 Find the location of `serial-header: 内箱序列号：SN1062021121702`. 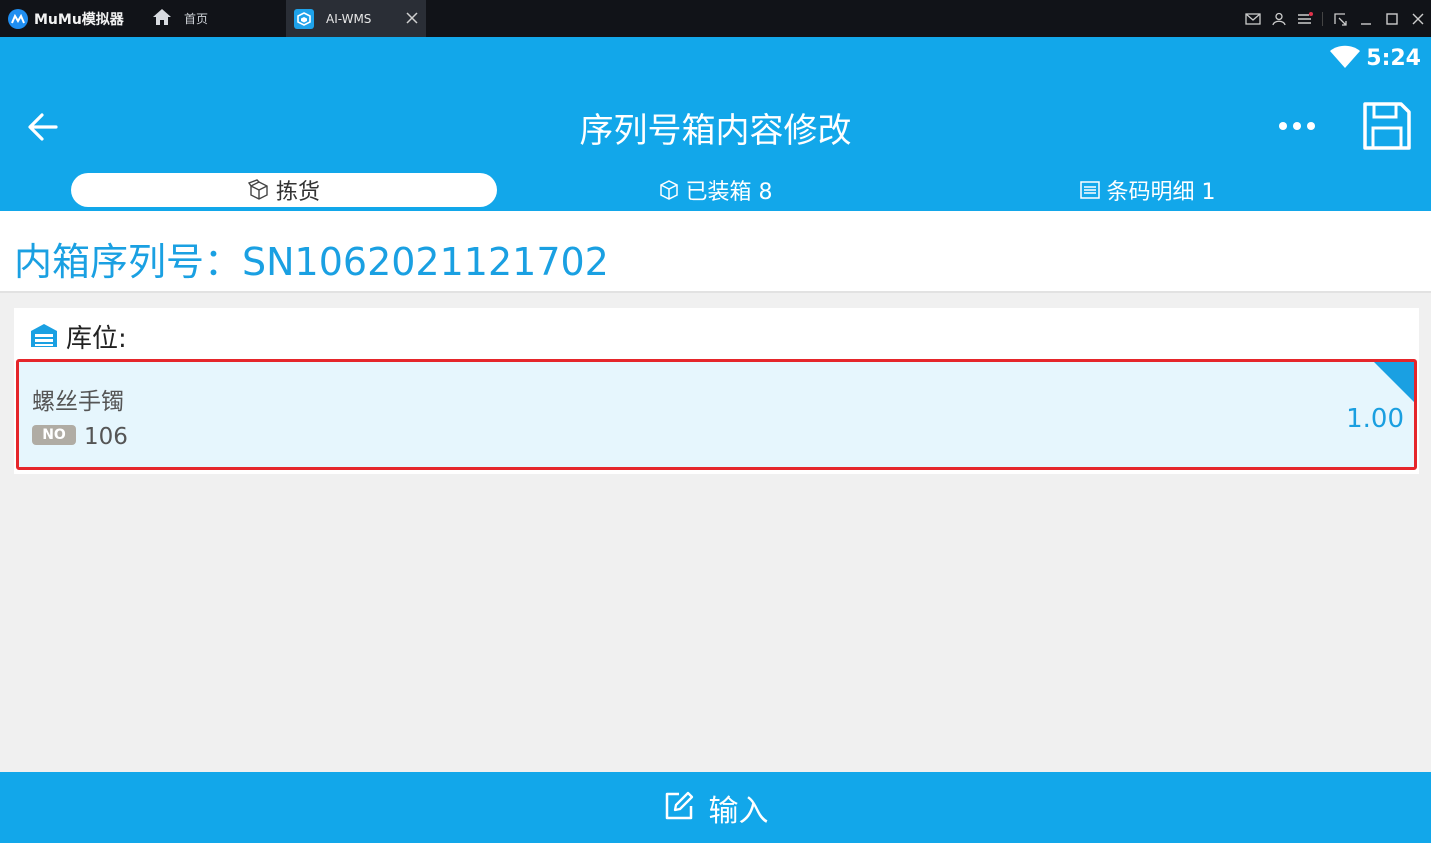

serial-header: 内箱序列号：SN1062021121702 is located at coordinates (715, 252).